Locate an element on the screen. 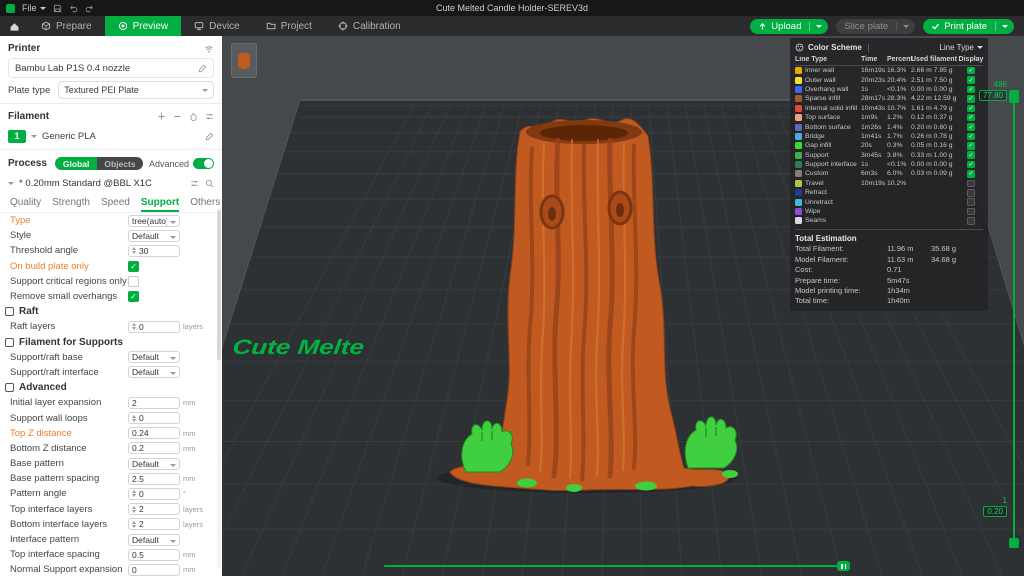 Image resolution: width=1024 pixels, height=576 pixels. param-control: 2.5 mm is located at coordinates (172, 478).